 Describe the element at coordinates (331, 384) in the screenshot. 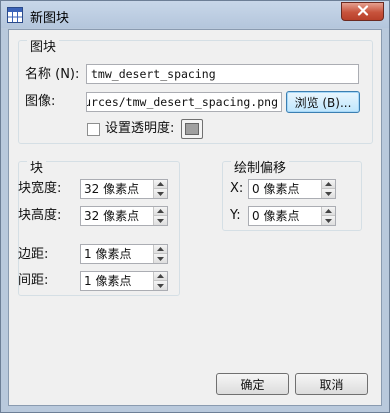

I see `cancel-button: 取消` at that location.